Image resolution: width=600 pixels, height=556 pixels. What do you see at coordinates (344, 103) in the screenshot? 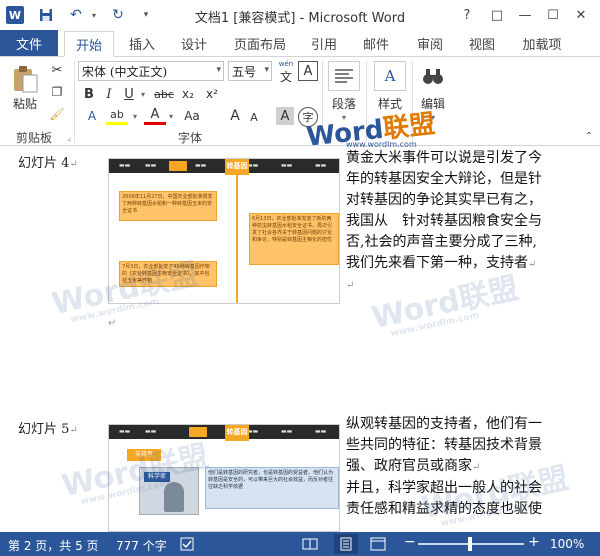
I see `paragraph-button: 段落` at bounding box center [344, 103].